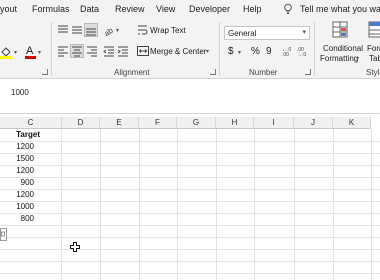  What do you see at coordinates (304, 32) in the screenshot?
I see `chevron-down-icon: ▾` at bounding box center [304, 32].